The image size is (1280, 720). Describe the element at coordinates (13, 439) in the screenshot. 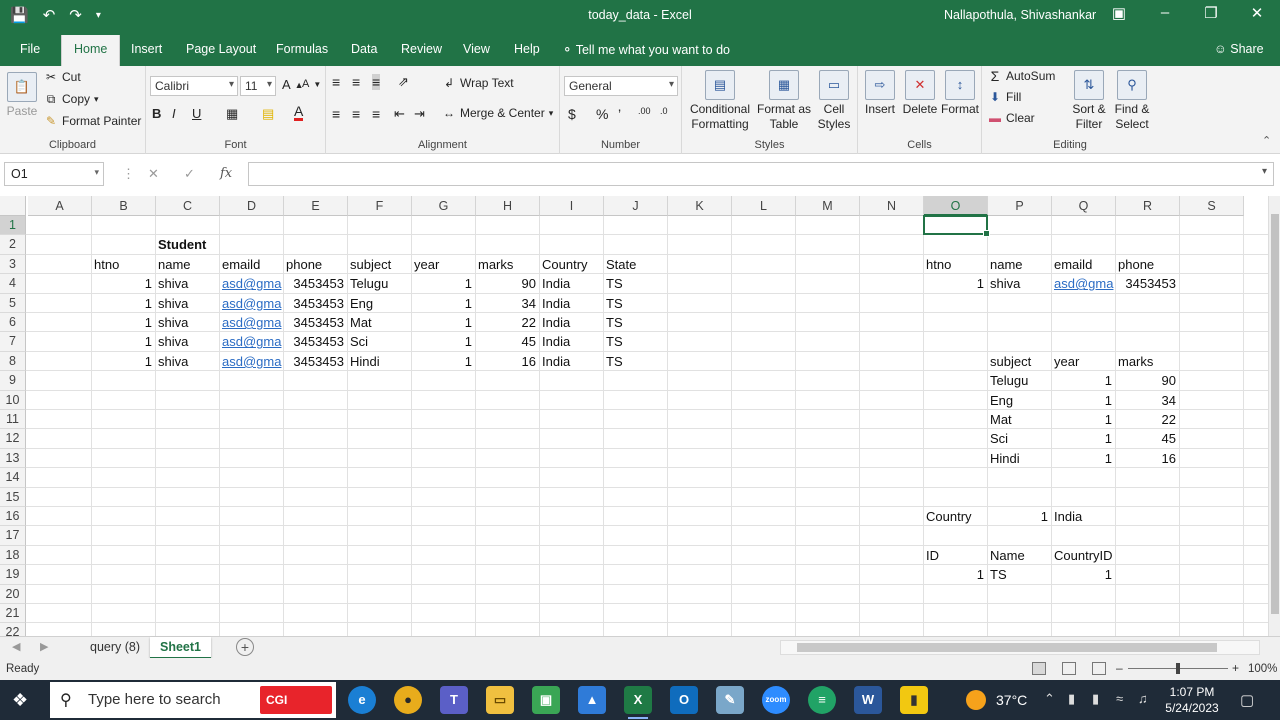

I see `row-header-12: 12` at that location.